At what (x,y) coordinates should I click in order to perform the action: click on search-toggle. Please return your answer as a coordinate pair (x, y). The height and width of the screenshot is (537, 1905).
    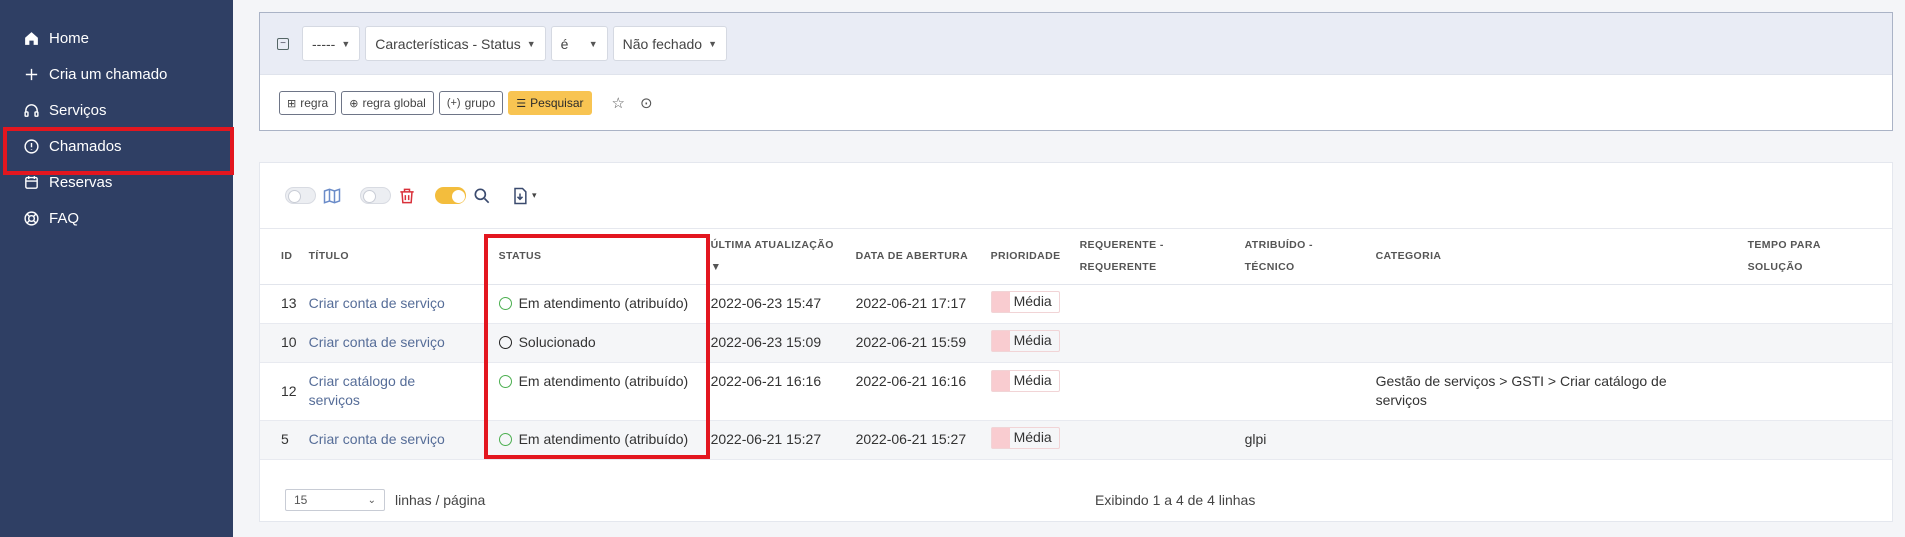
    Looking at the image, I should click on (450, 195).